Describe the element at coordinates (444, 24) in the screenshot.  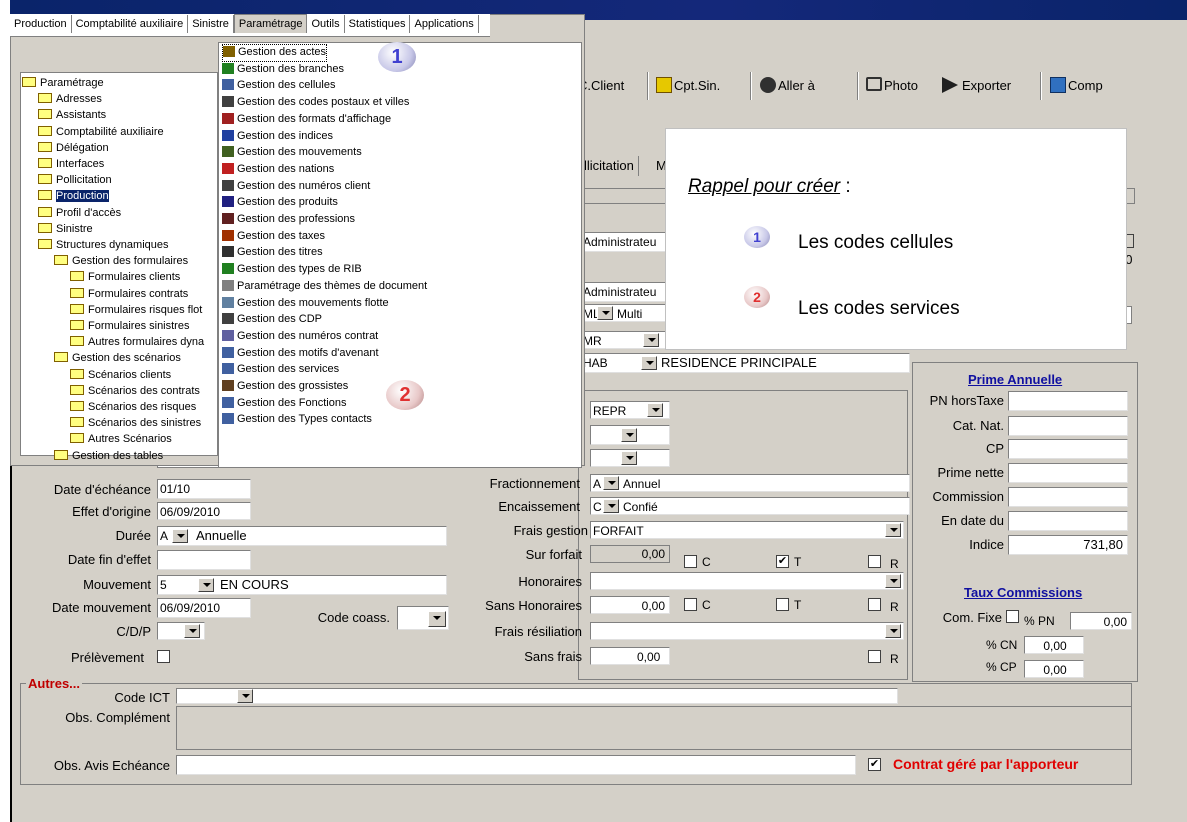
I see `menu-applications: Applications` at that location.